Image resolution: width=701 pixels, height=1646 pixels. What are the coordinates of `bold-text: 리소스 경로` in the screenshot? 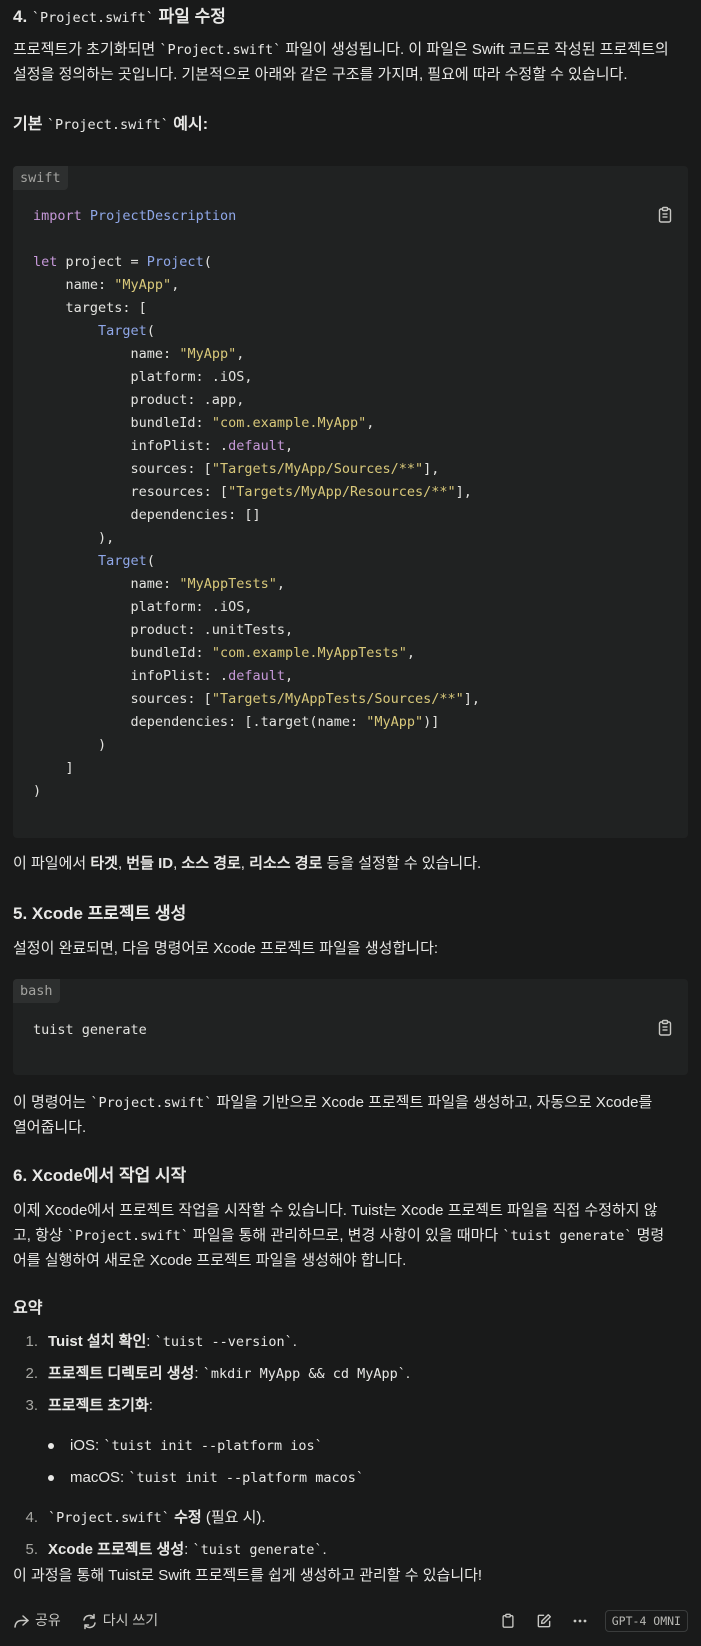 It's located at (286, 863).